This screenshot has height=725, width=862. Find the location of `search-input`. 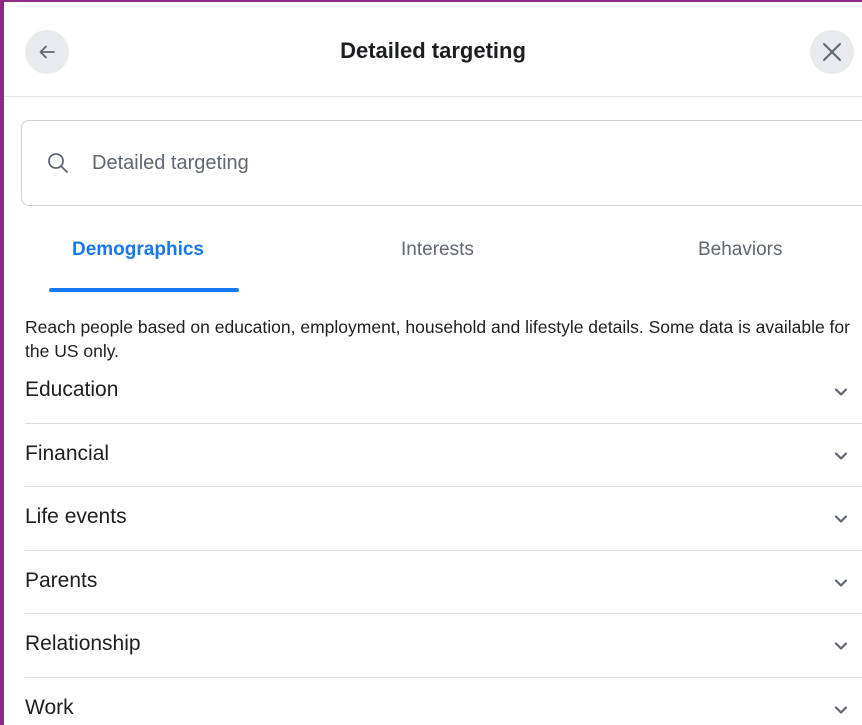

search-input is located at coordinates (442, 163).